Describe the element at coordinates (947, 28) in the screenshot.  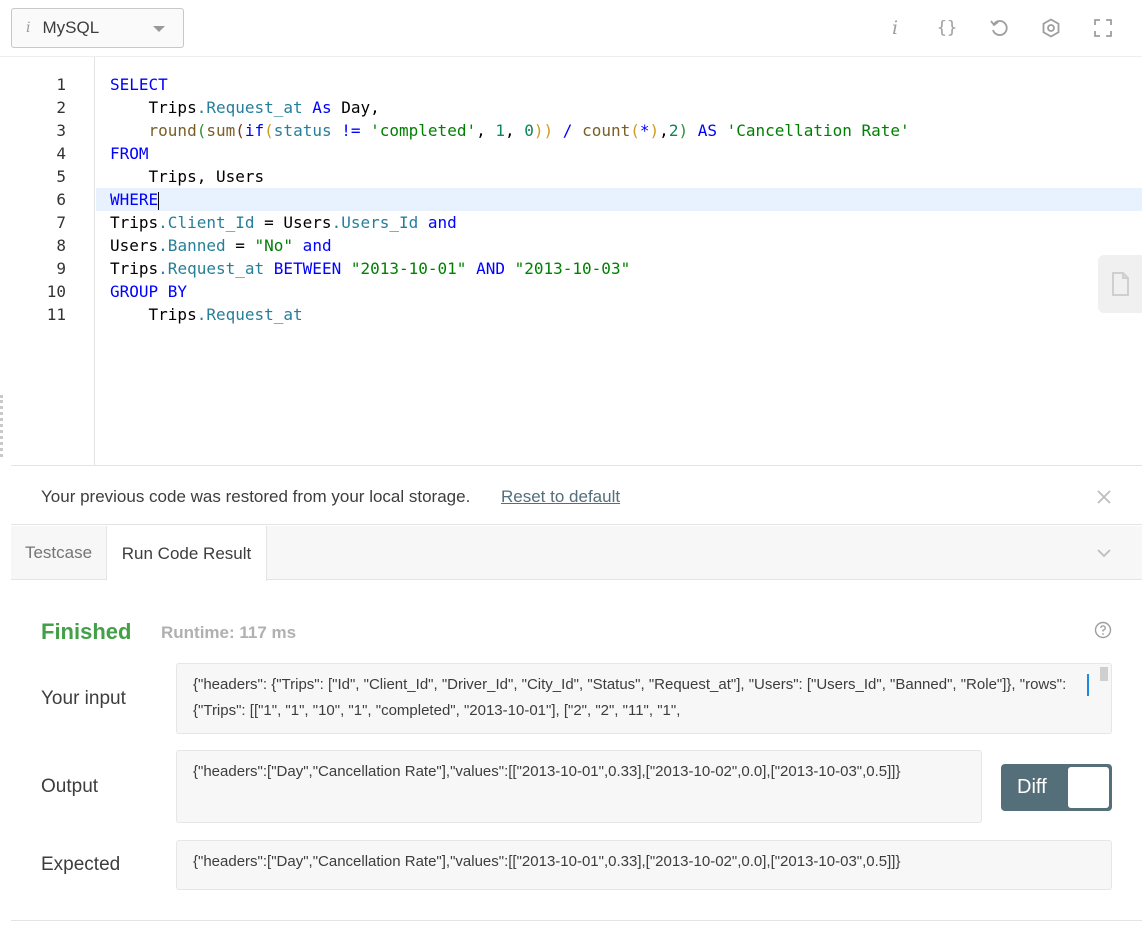
I see `braces-icon: {}` at that location.